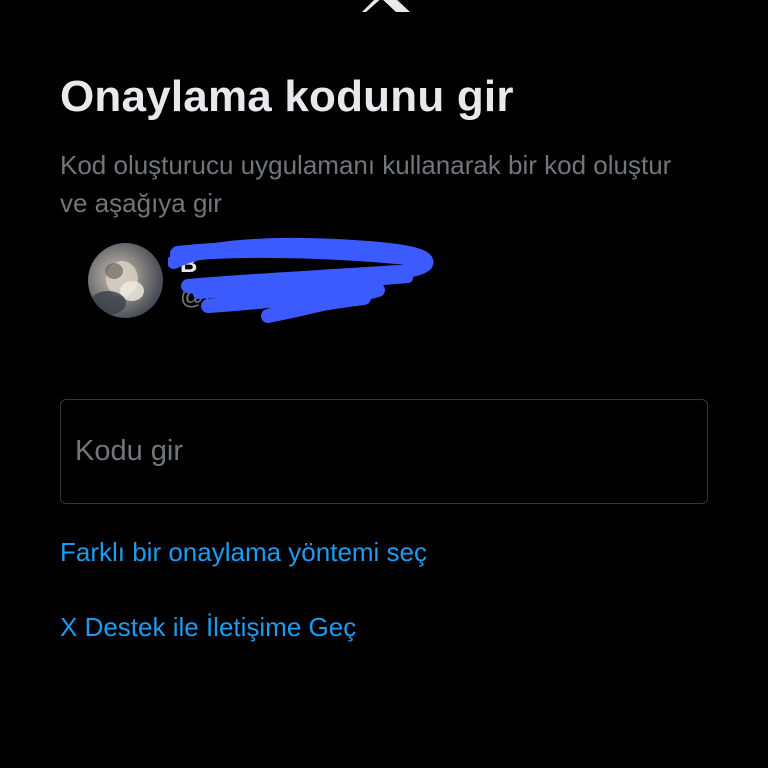  Describe the element at coordinates (208, 627) in the screenshot. I see `contact-support-link: X Destek ile İletişime Geç` at that location.